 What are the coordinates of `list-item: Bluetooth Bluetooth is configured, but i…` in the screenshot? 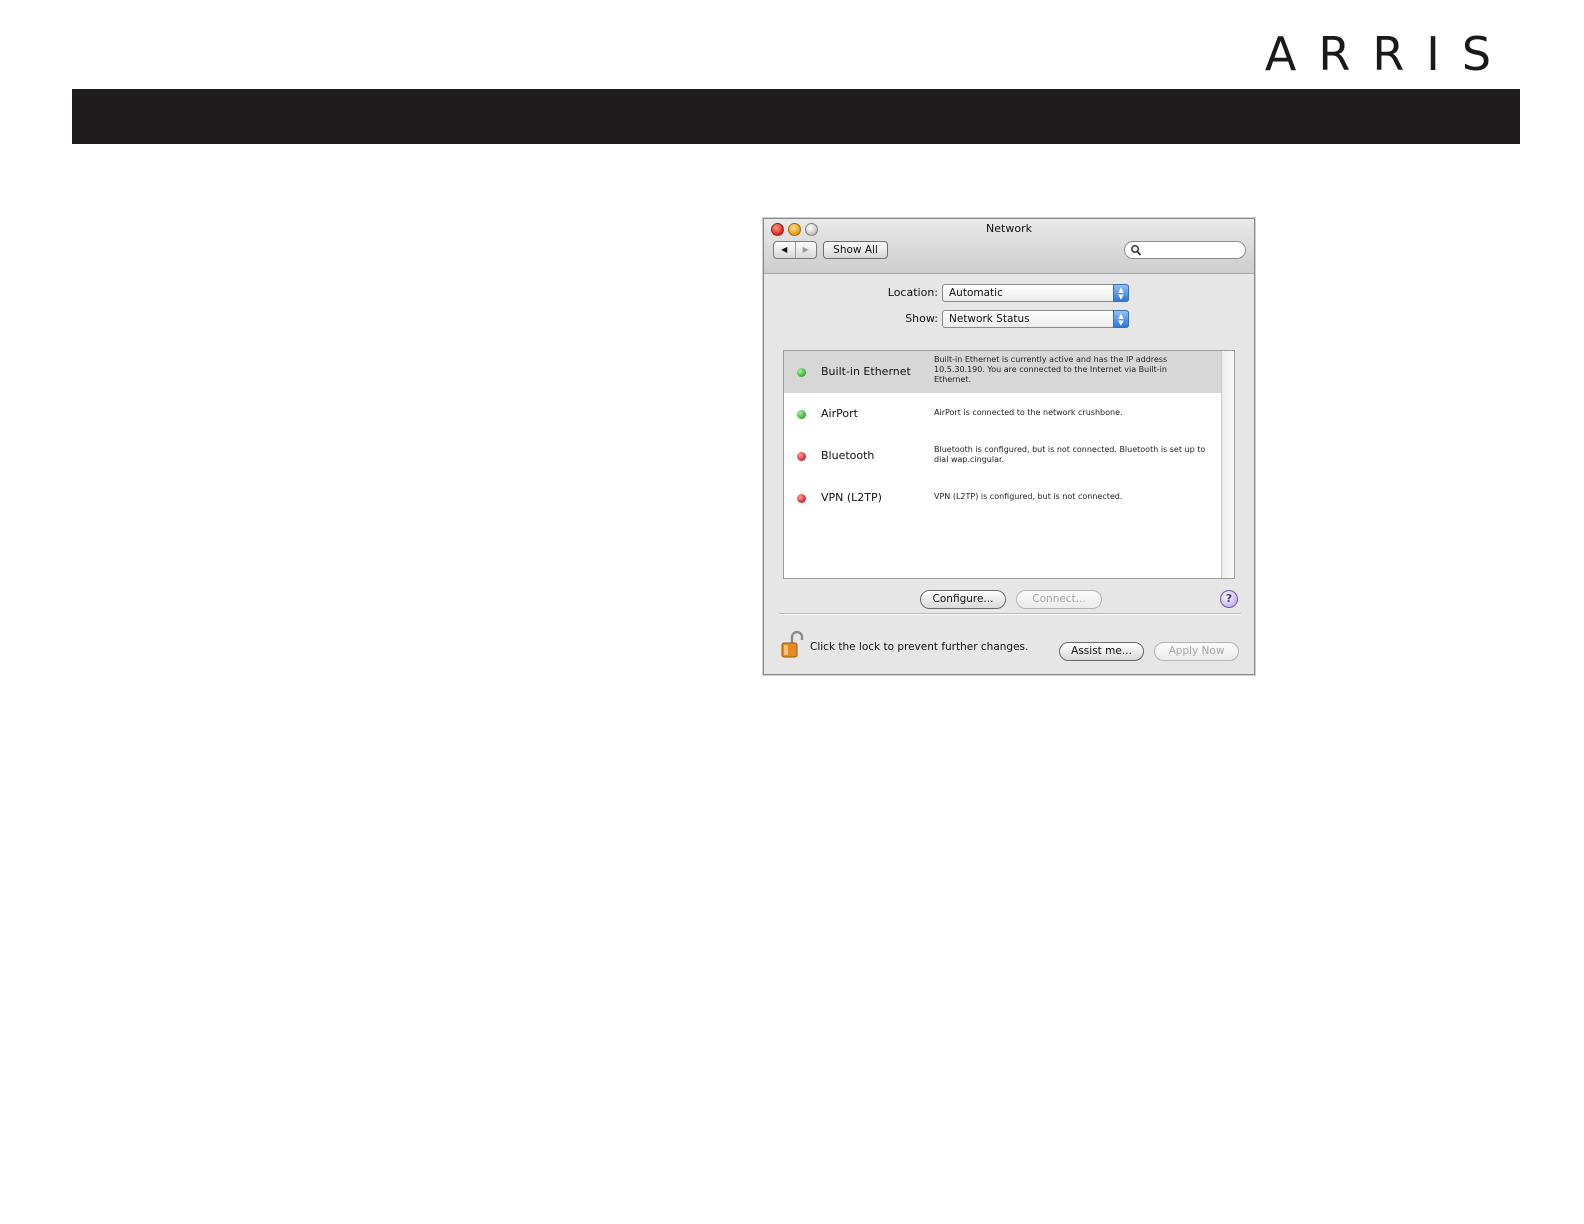 It's located at (1002, 456).